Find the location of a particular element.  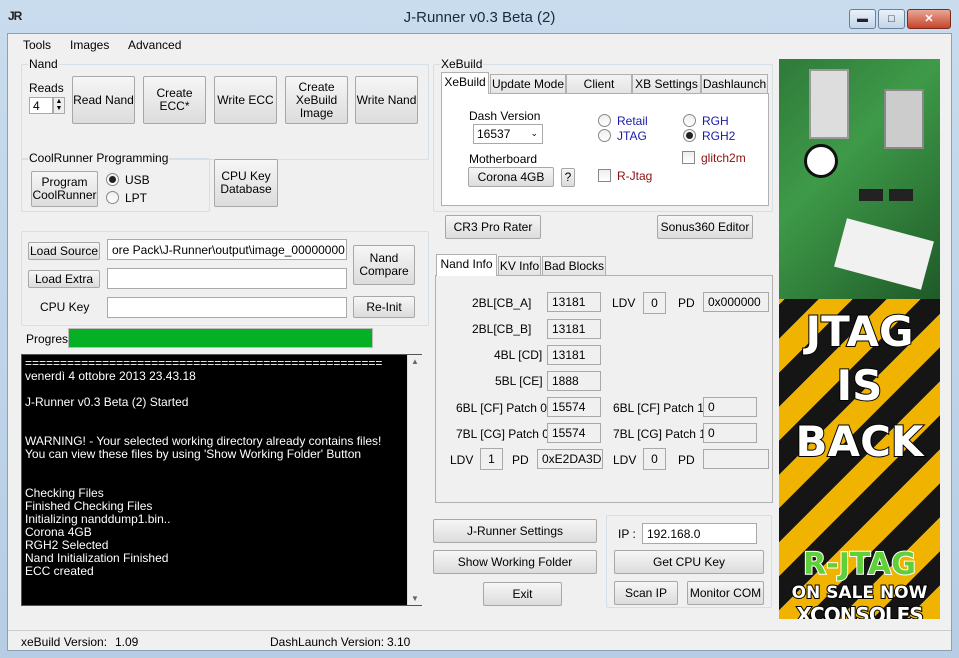

write-nand-button: Write Nand is located at coordinates (386, 100).